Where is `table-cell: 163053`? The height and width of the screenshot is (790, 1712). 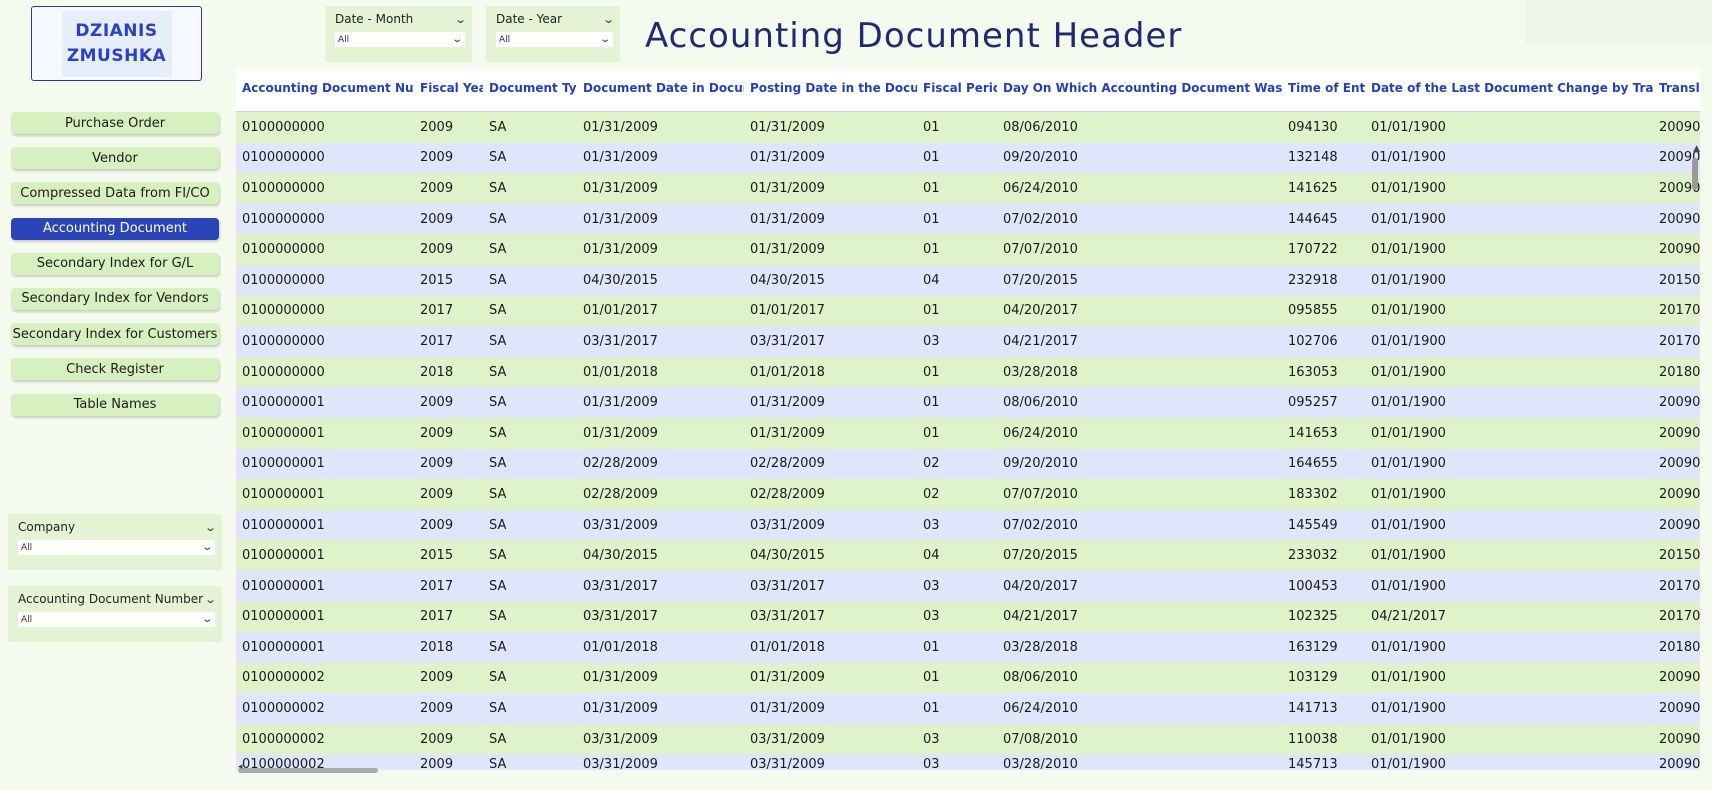
table-cell: 163053 is located at coordinates (1313, 372).